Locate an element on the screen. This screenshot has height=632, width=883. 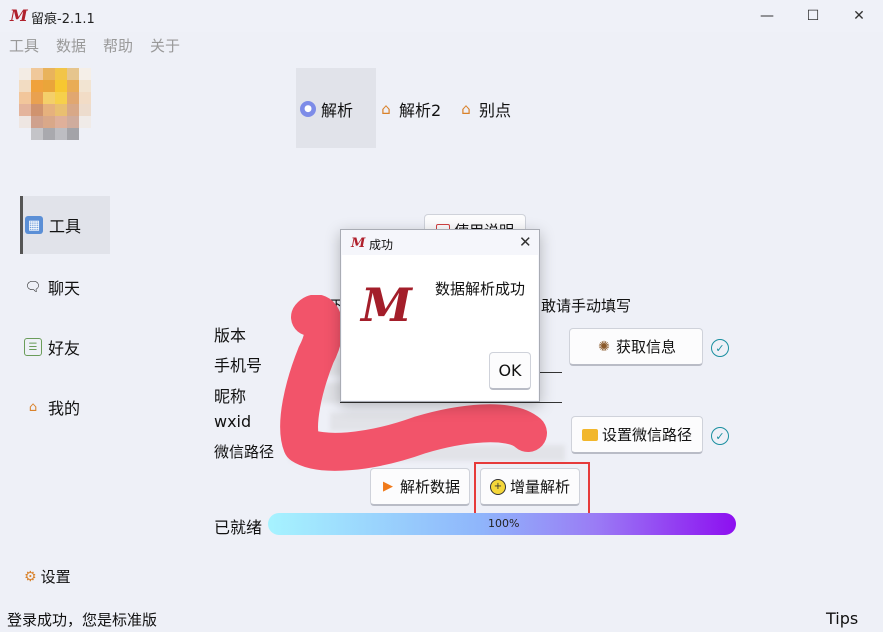
status-message: 登录成功，您是标准版 is located at coordinates (82, 620).